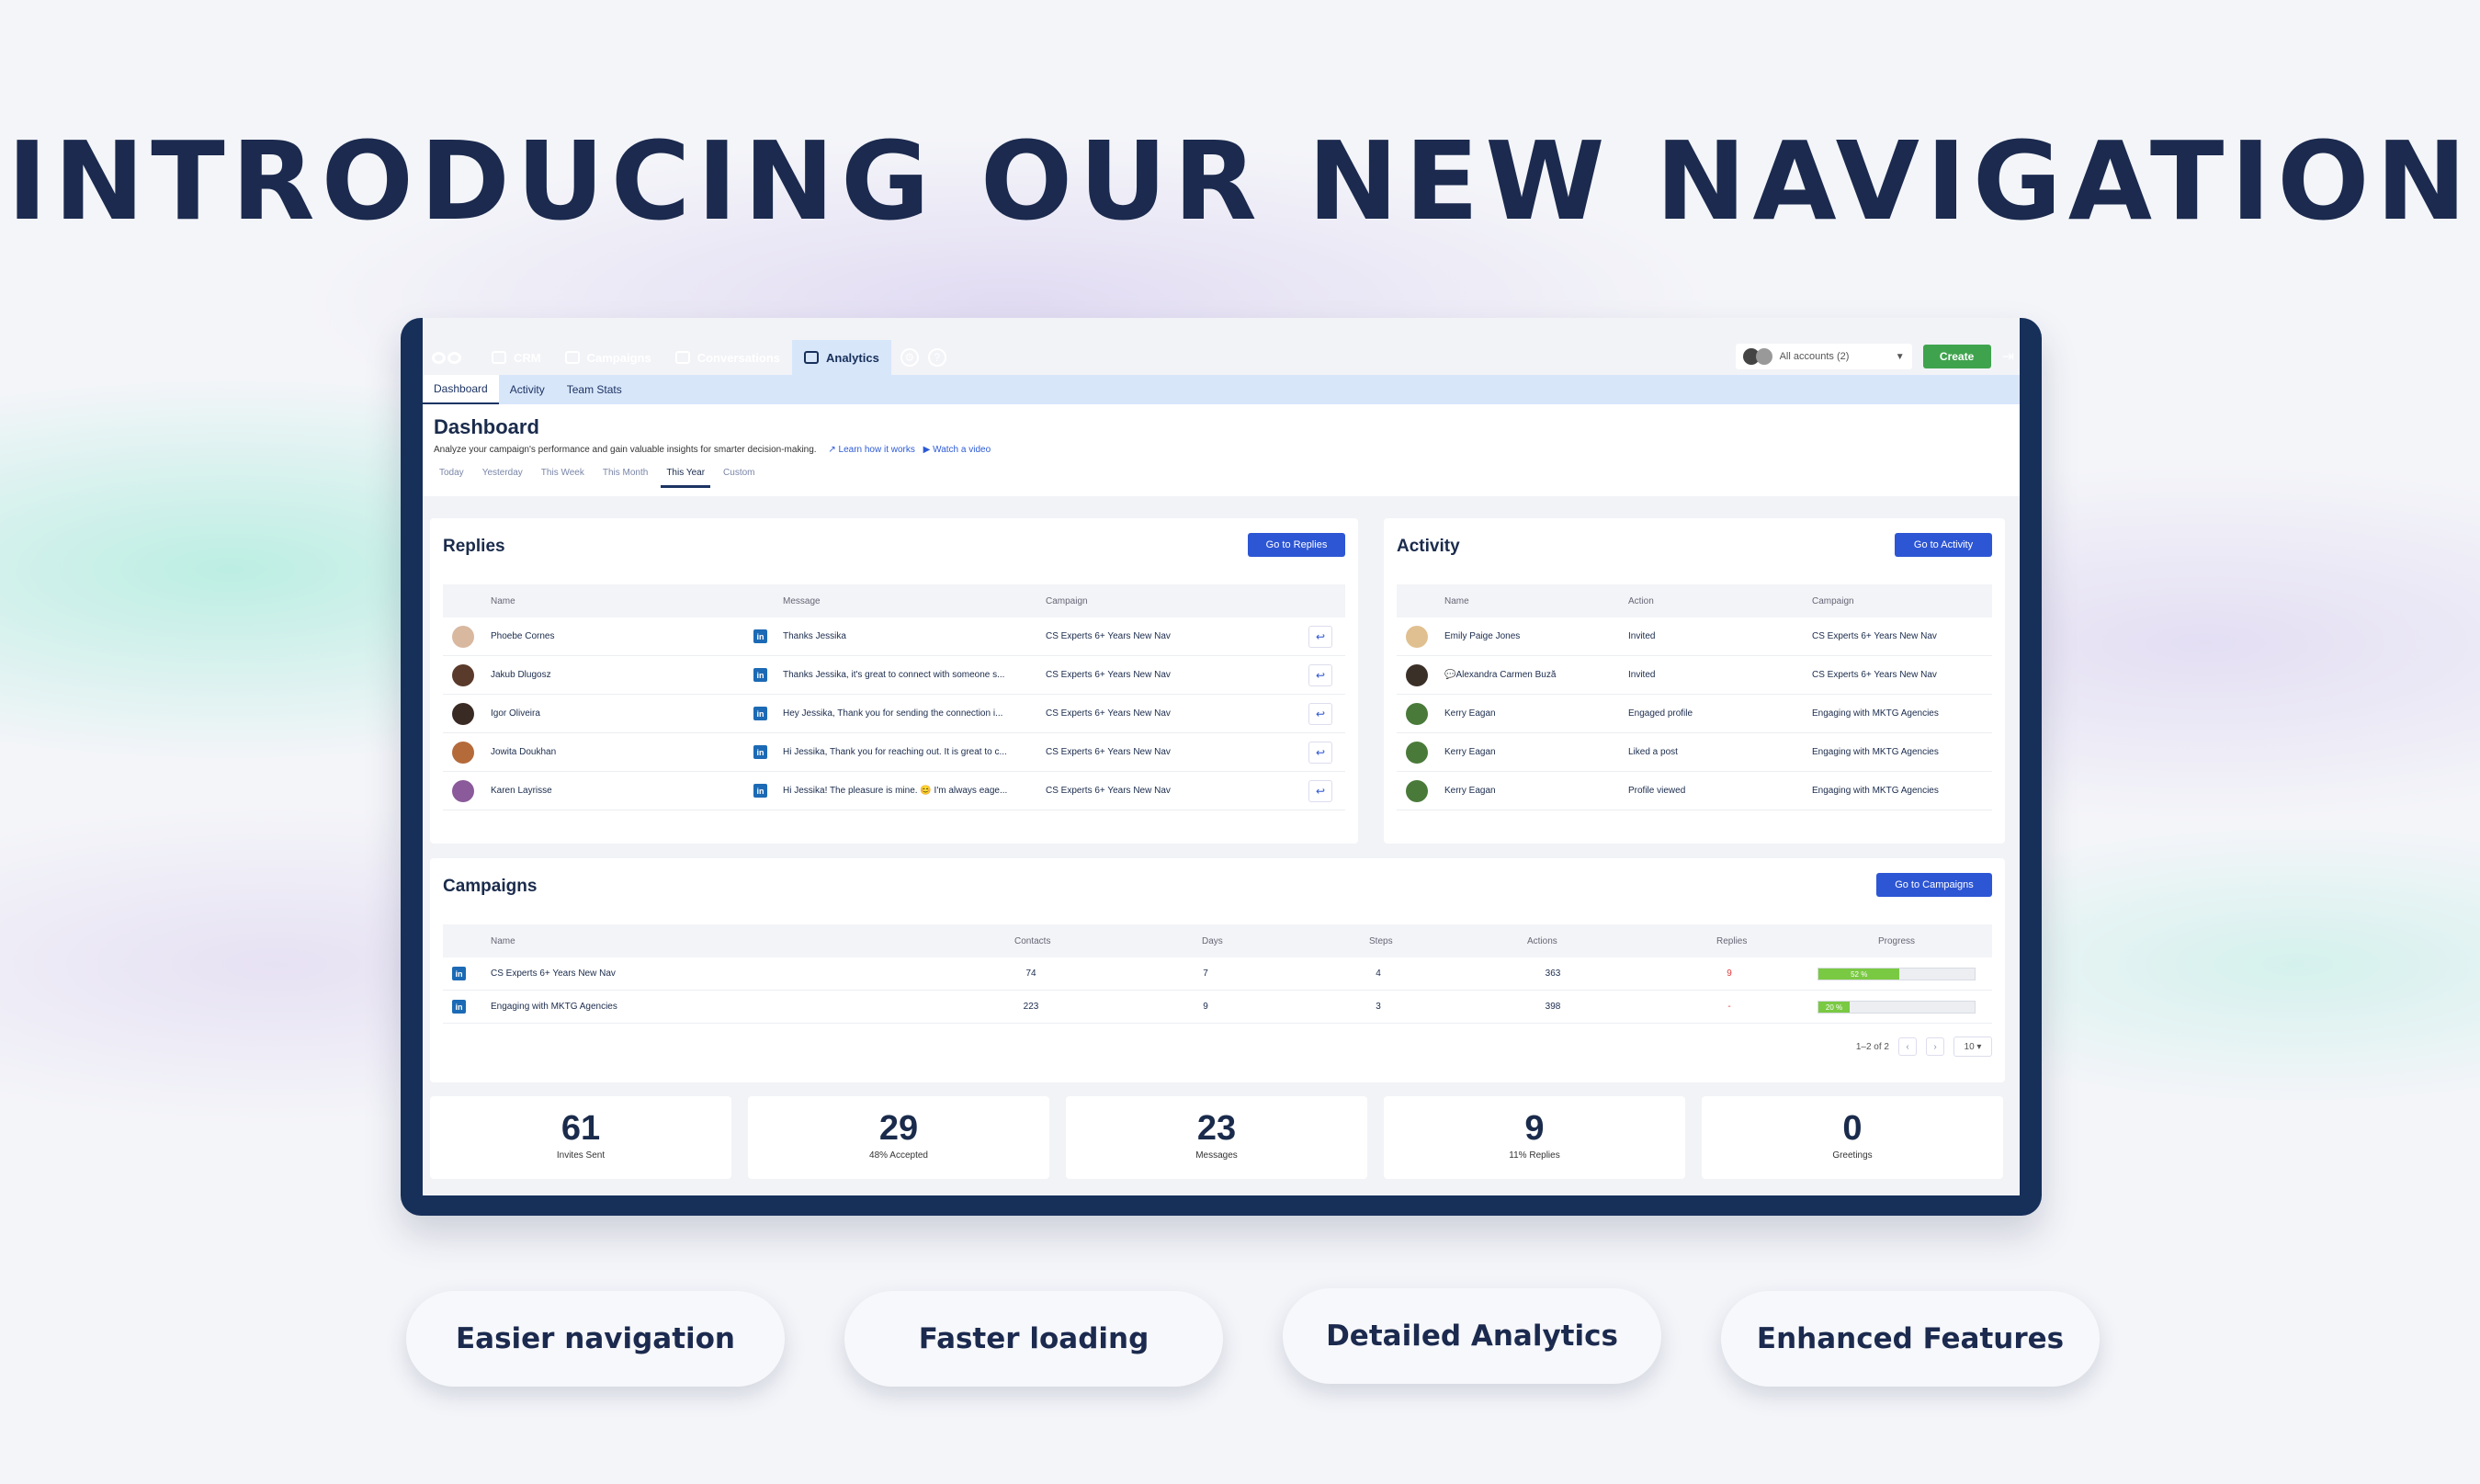  What do you see at coordinates (898, 1155) in the screenshot?
I see `stat-label: 48% Accepted` at bounding box center [898, 1155].